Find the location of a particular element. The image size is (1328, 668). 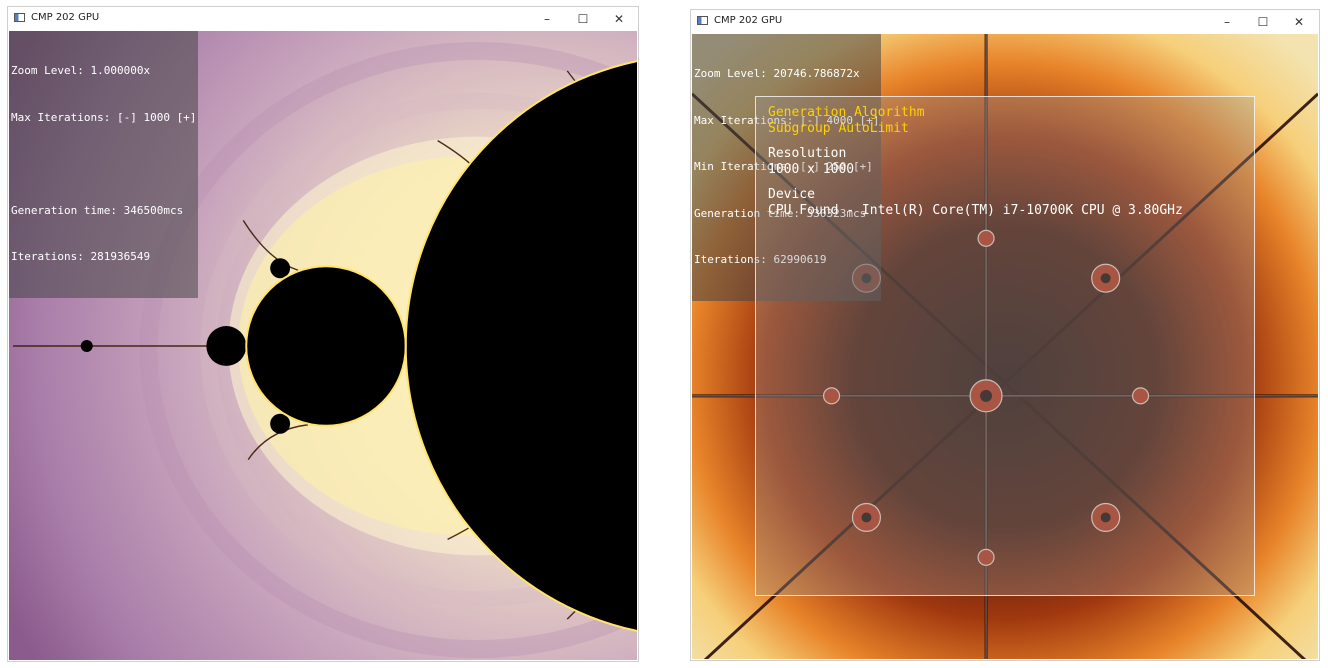

zoom-level-readout: Zoom Level: 1.000000x is located at coordinates (81, 70).